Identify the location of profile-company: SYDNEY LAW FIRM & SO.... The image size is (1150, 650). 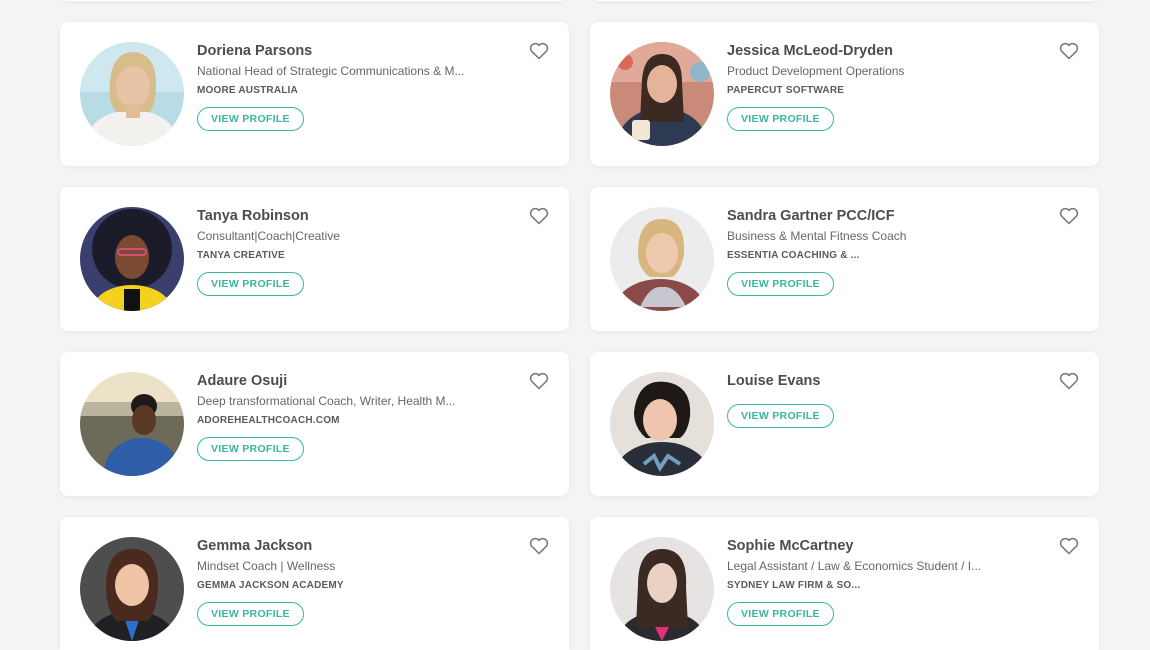
(794, 585).